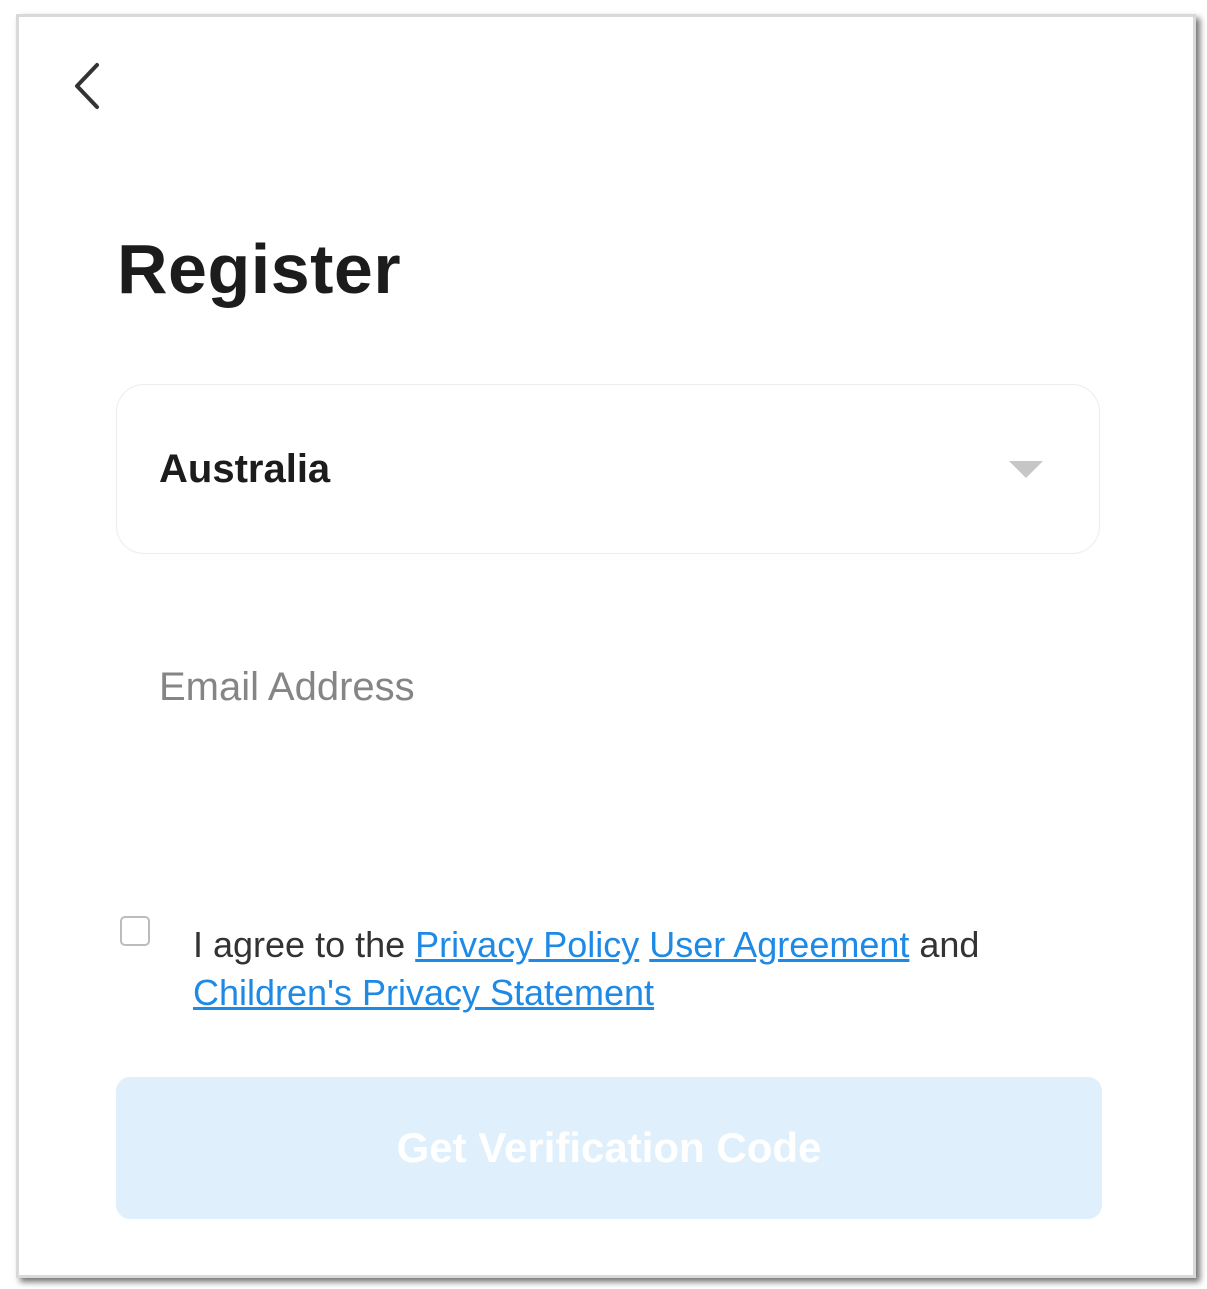 The image size is (1207, 1289). Describe the element at coordinates (423, 992) in the screenshot. I see `childrens-privacy-link: Children's Privacy Statement` at that location.